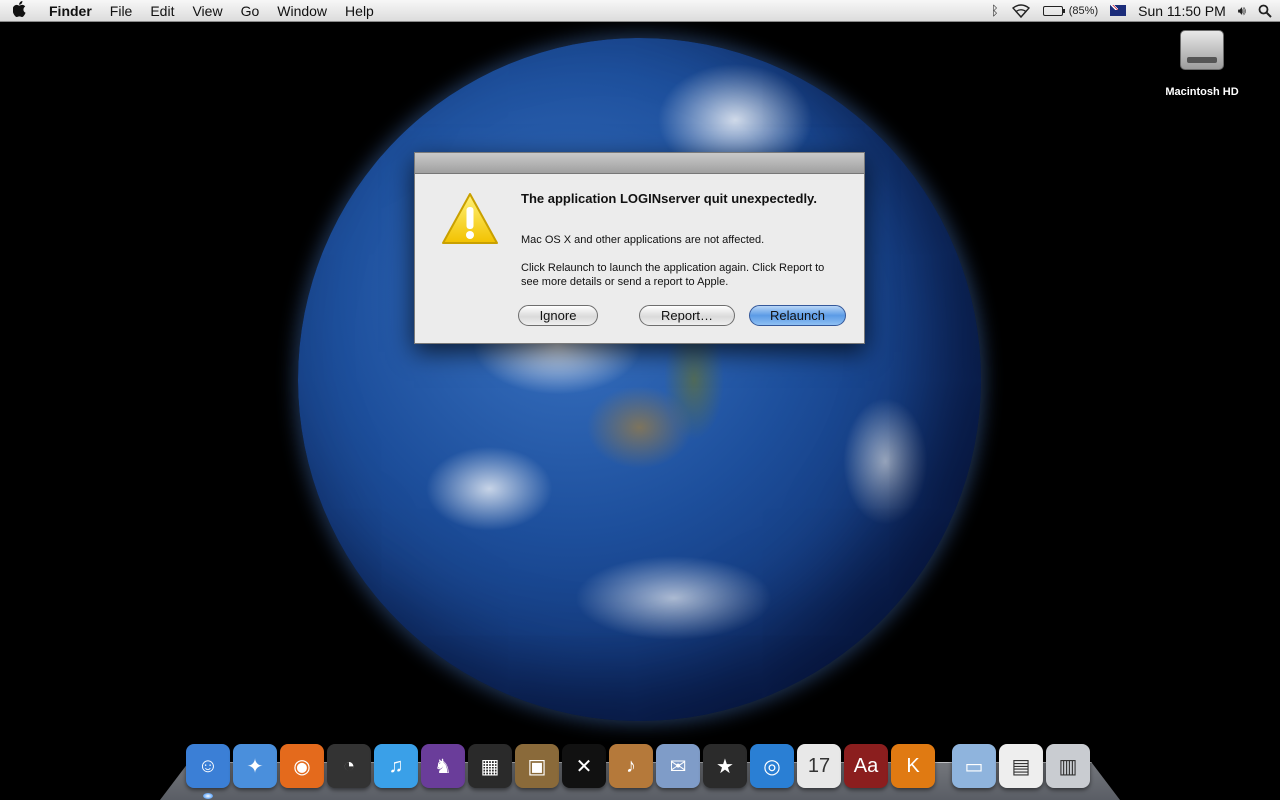 This screenshot has width=1280, height=800. I want to click on menu-extras: ᛒ (85%) Sun 11:50 PM 🔊︎, so click(1115, 11).